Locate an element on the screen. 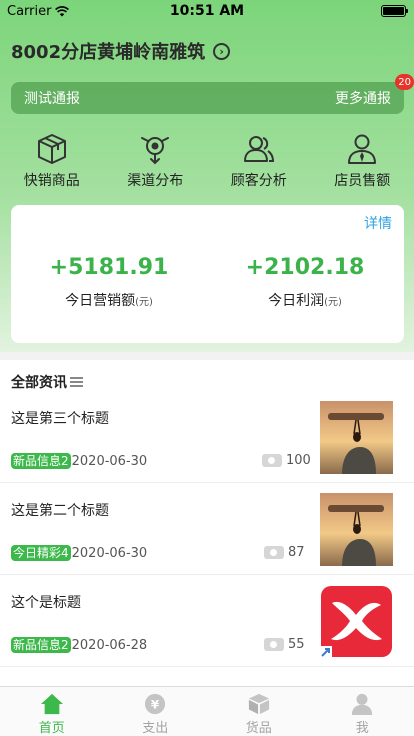 The width and height of the screenshot is (414, 736). news-views: 100 is located at coordinates (286, 460).